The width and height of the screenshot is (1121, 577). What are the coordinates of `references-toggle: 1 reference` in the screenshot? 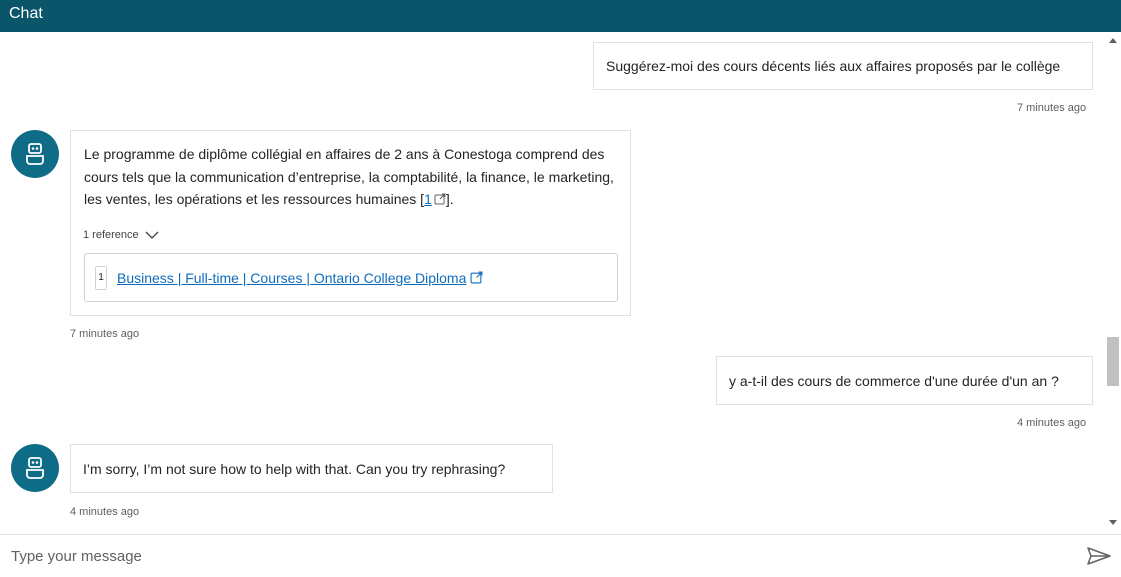 It's located at (121, 235).